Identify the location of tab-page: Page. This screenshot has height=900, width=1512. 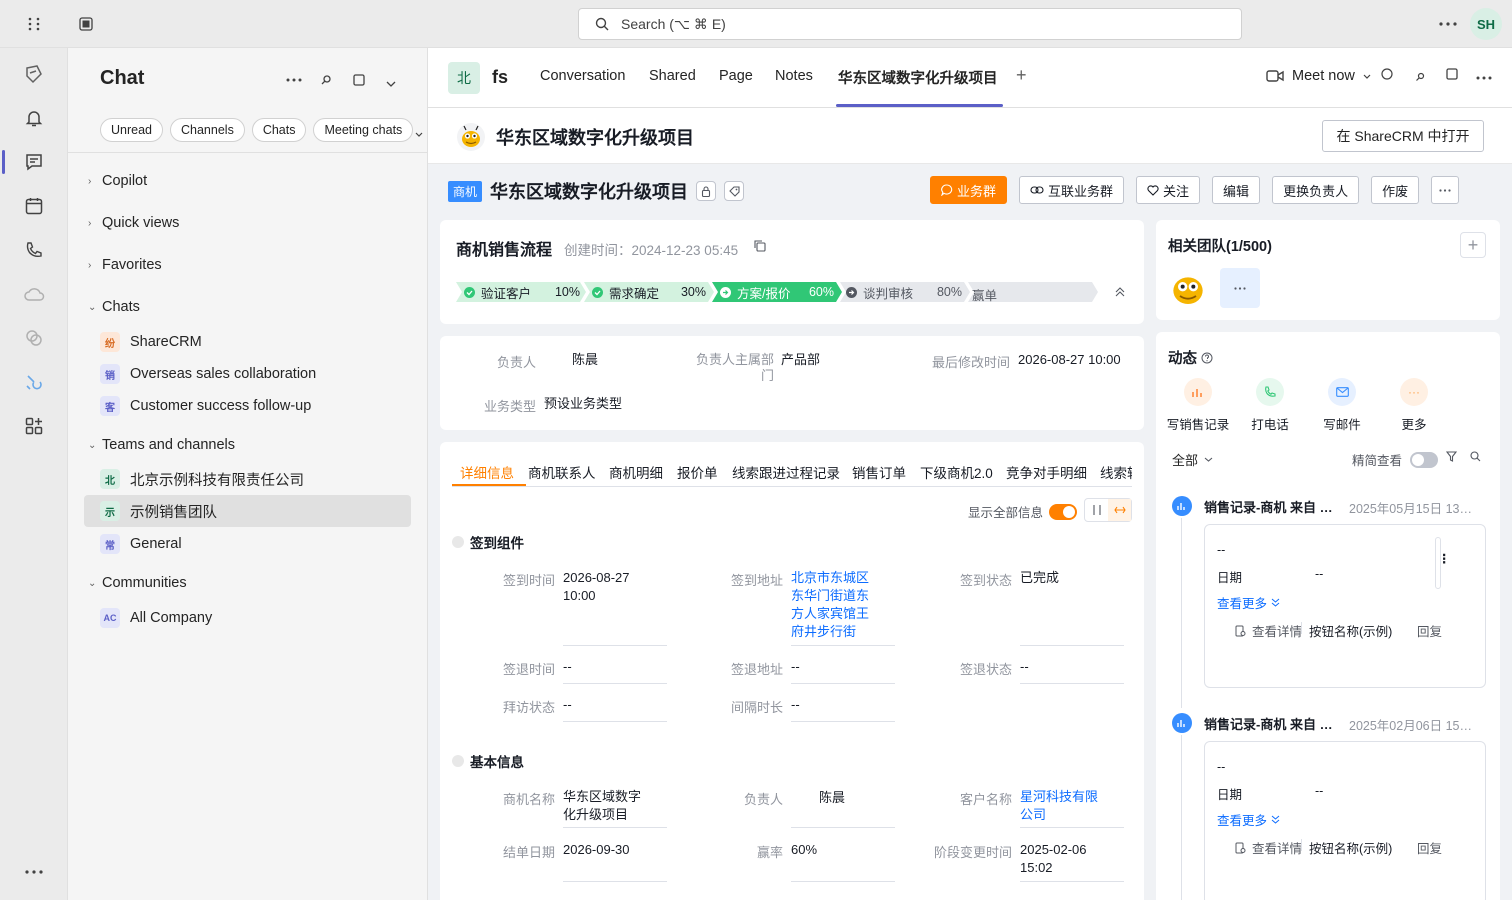
(736, 76).